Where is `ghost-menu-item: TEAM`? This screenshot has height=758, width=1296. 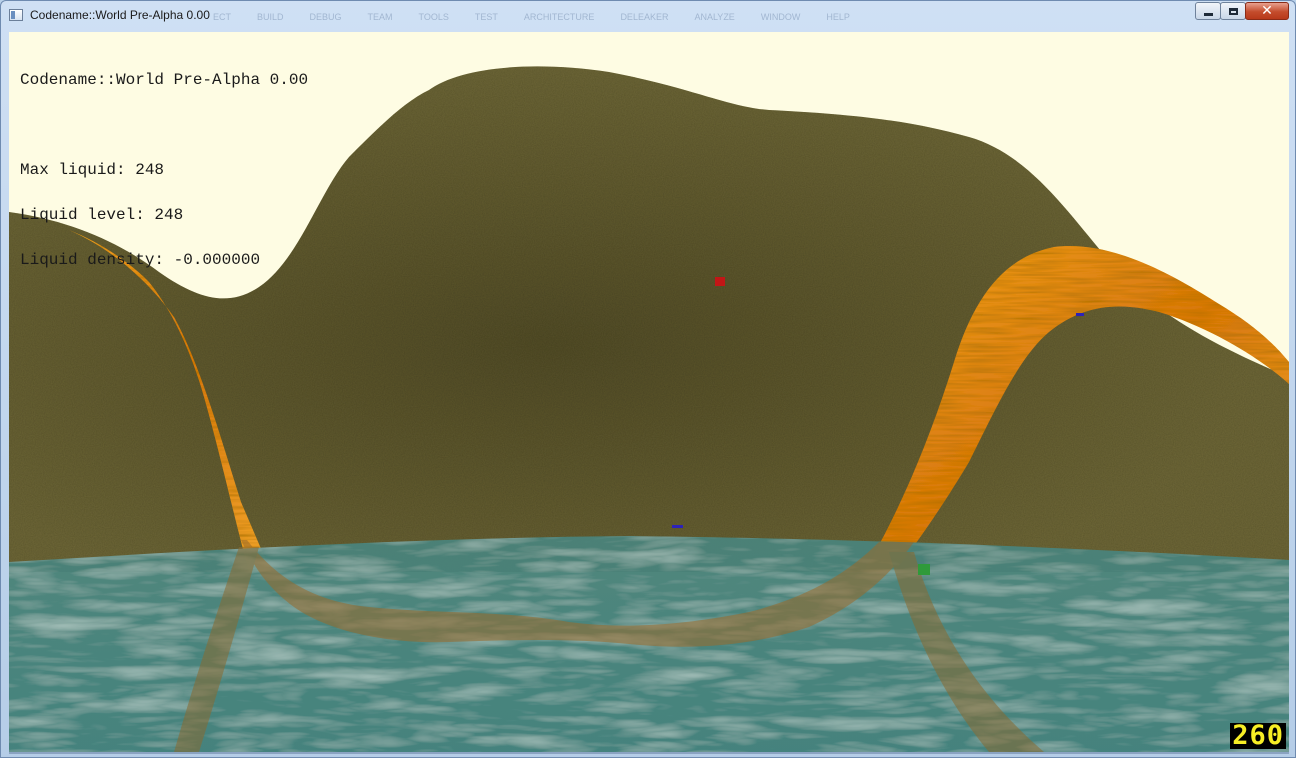
ghost-menu-item: TEAM is located at coordinates (380, 17).